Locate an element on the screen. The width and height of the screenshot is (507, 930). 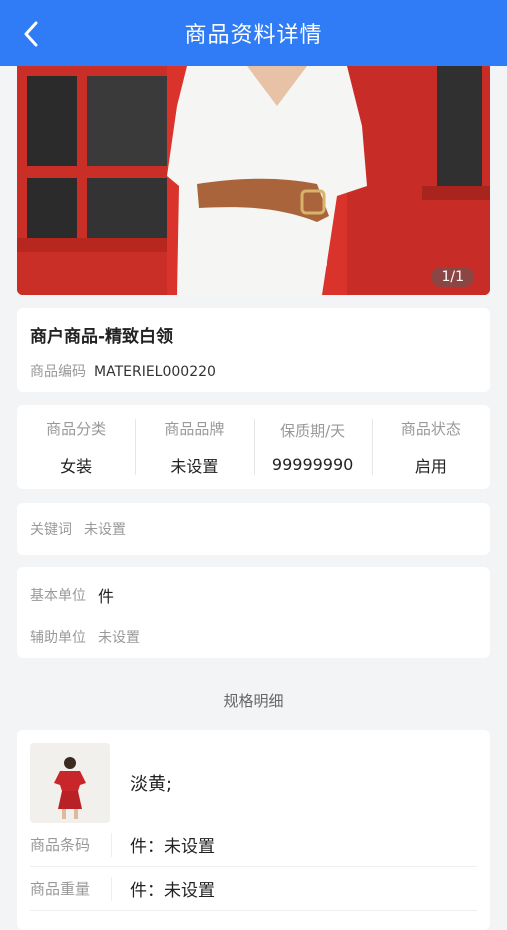
spec-thumbnail is located at coordinates (70, 783).